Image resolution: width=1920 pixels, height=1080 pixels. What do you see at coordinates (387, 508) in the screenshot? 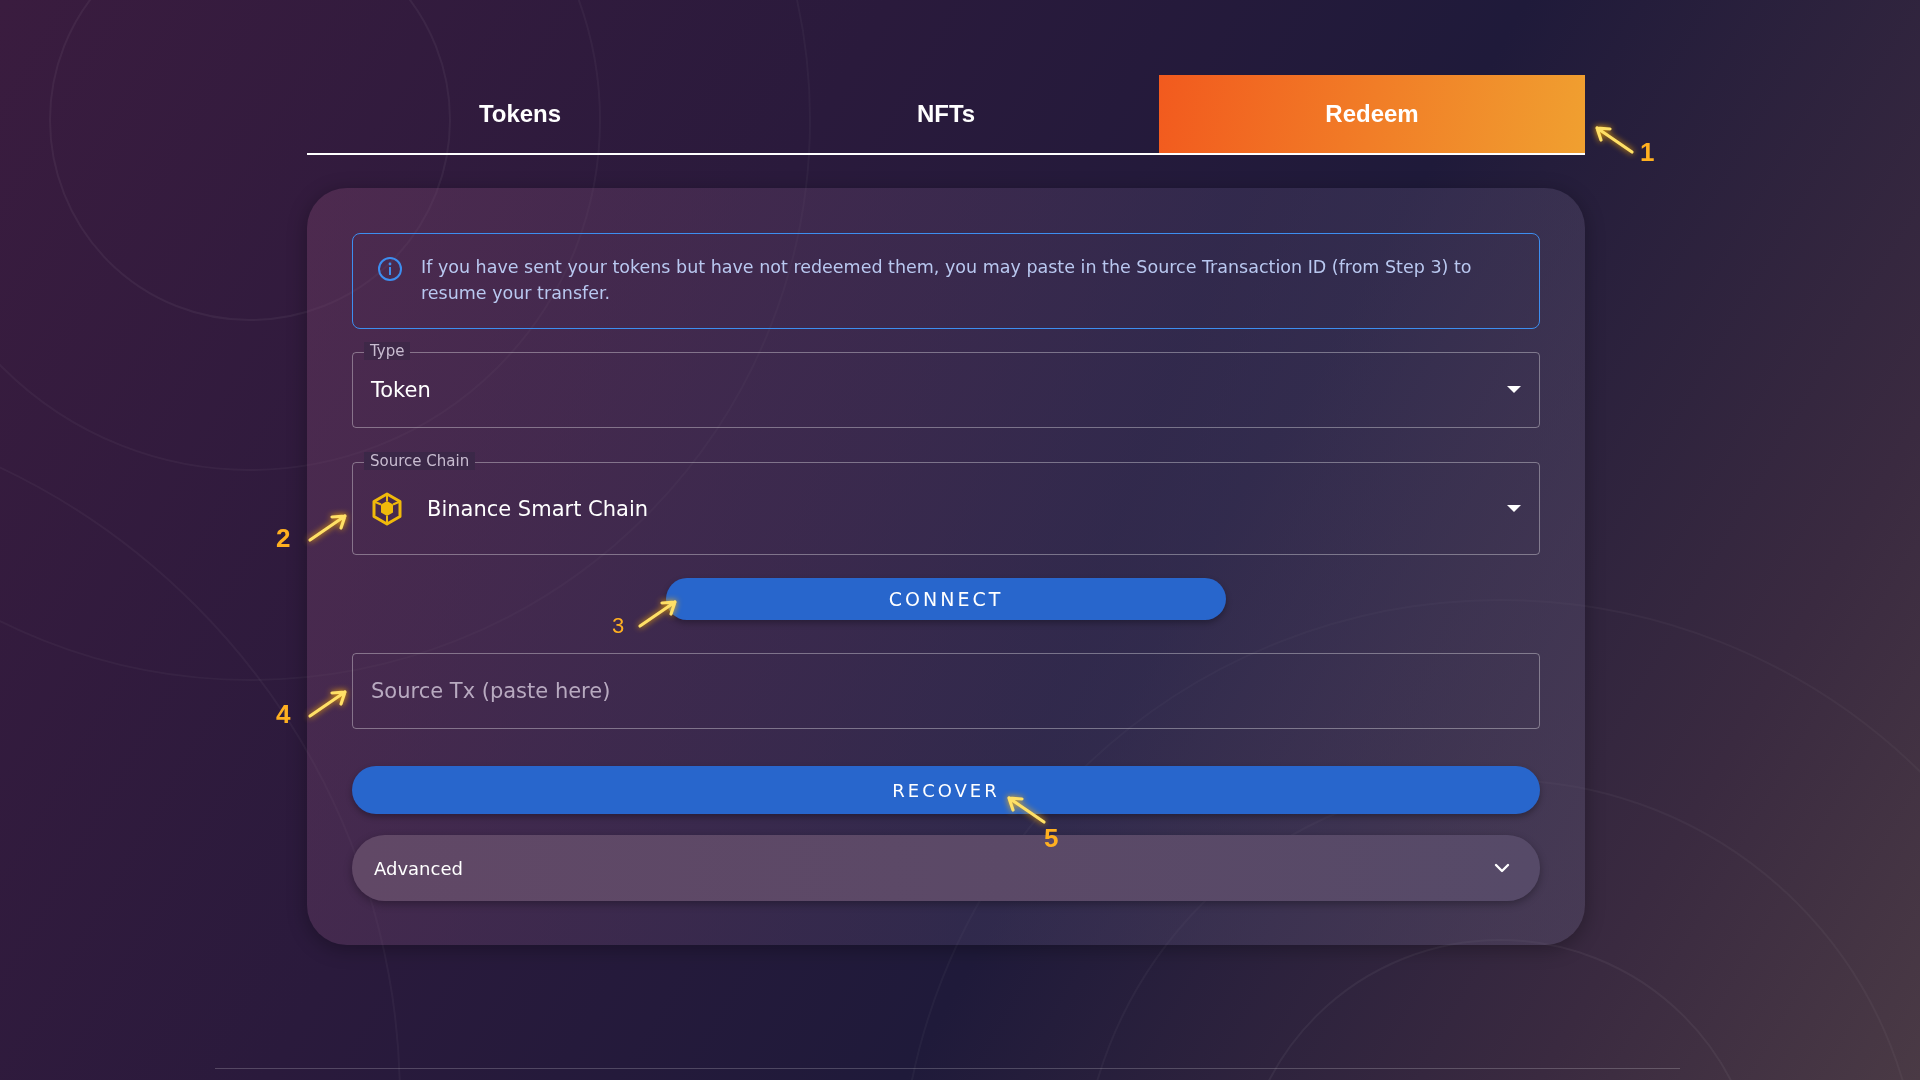
I see `cube-icon` at bounding box center [387, 508].